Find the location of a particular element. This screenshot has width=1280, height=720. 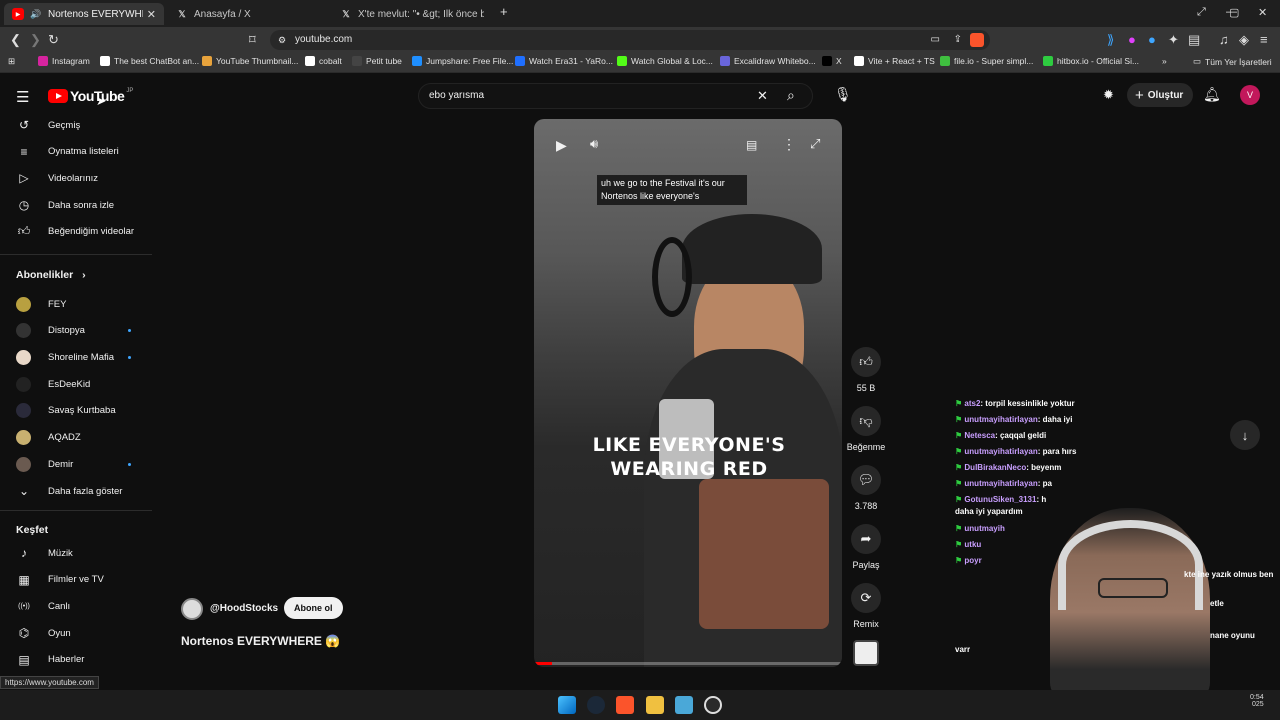

subscriptions-heading: Abonelikler › is located at coordinates (51, 275).